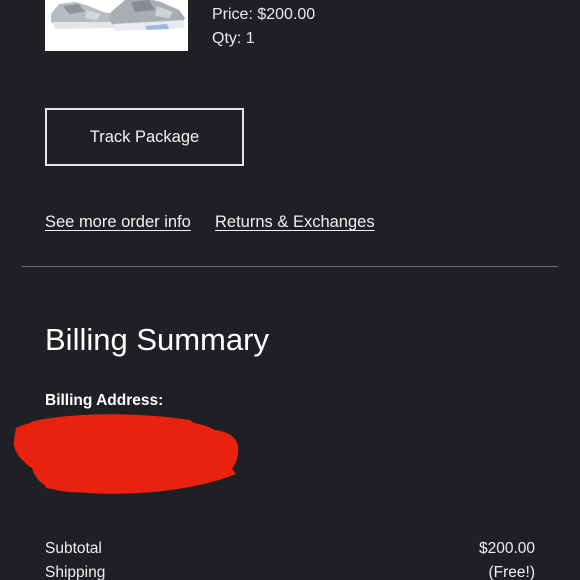 The width and height of the screenshot is (580, 580). What do you see at coordinates (263, 27) in the screenshot?
I see `product-details: Price: $200.00 Qty: 1` at bounding box center [263, 27].